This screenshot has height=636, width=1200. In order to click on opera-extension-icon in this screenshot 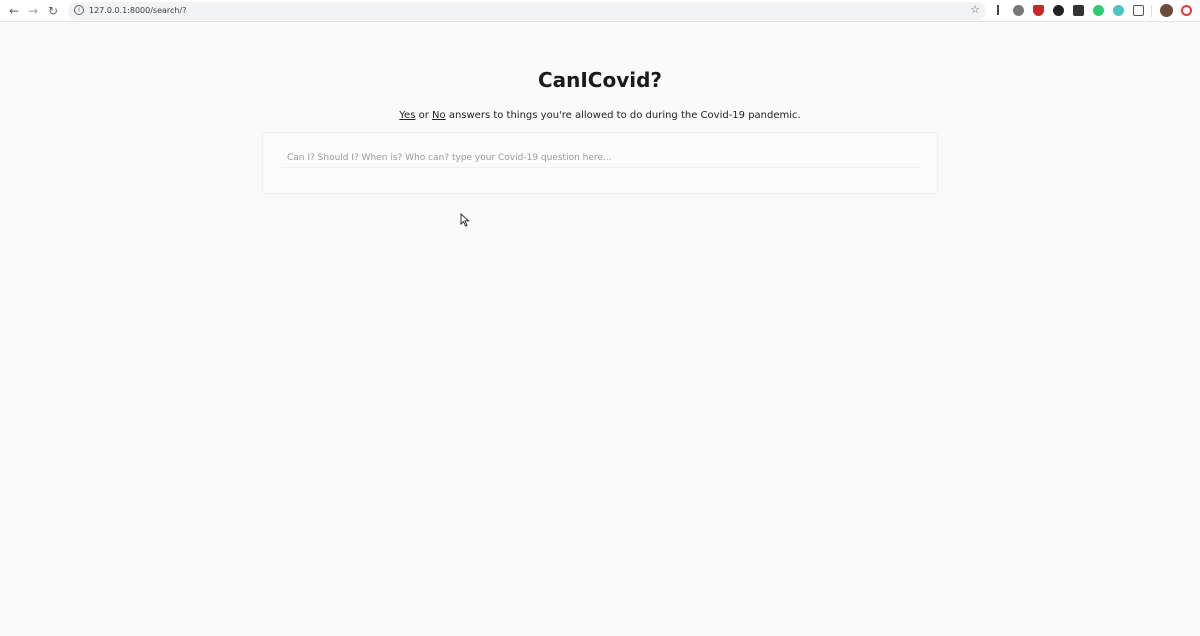, I will do `click(1186, 10)`.